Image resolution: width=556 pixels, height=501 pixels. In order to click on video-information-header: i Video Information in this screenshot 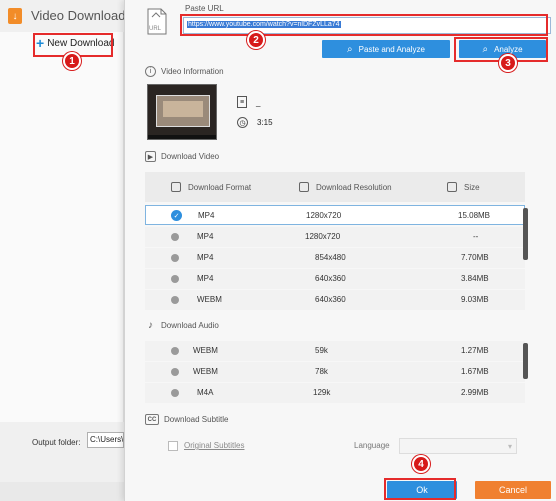, I will do `click(184, 71)`.